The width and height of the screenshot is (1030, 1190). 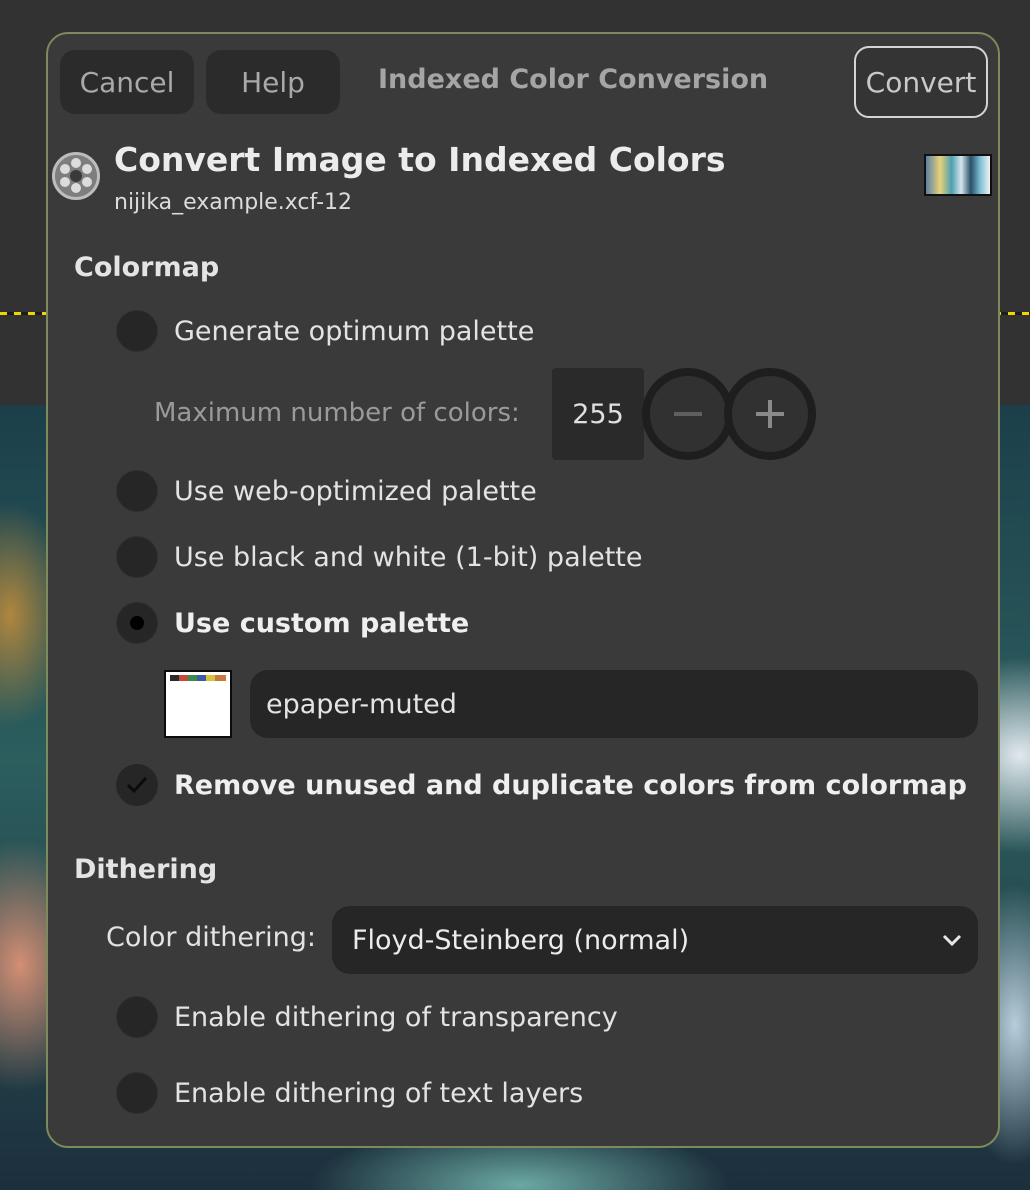 I want to click on gimp-wilber-icon, so click(x=76, y=176).